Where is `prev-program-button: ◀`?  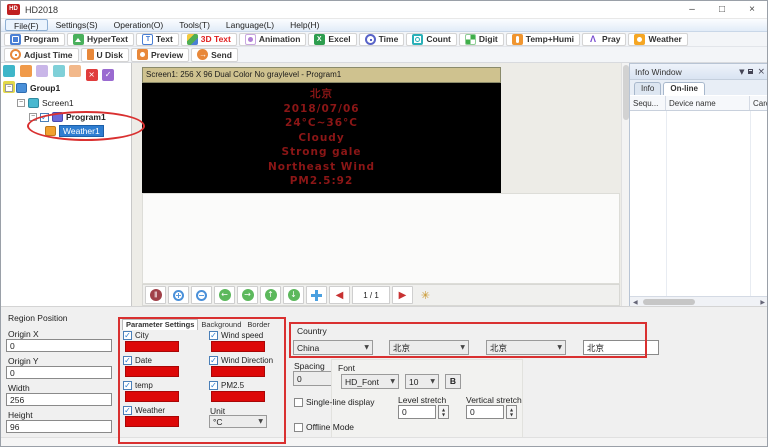 prev-program-button: ◀ is located at coordinates (339, 295).